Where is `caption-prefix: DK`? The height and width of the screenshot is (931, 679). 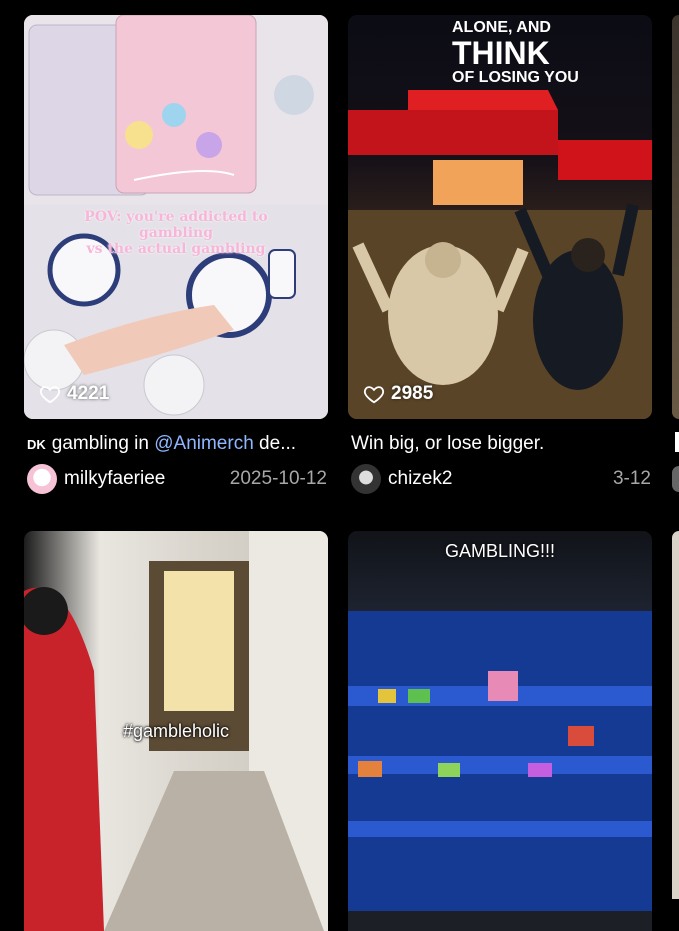
caption-prefix: DK is located at coordinates (36, 444).